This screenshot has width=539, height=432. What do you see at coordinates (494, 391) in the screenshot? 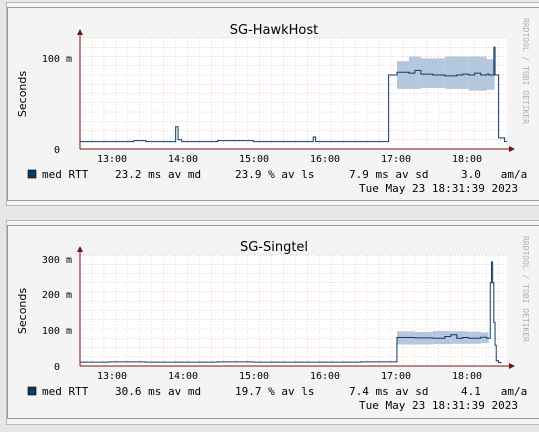
I see `stat-am: 4.1 am/a` at bounding box center [494, 391].